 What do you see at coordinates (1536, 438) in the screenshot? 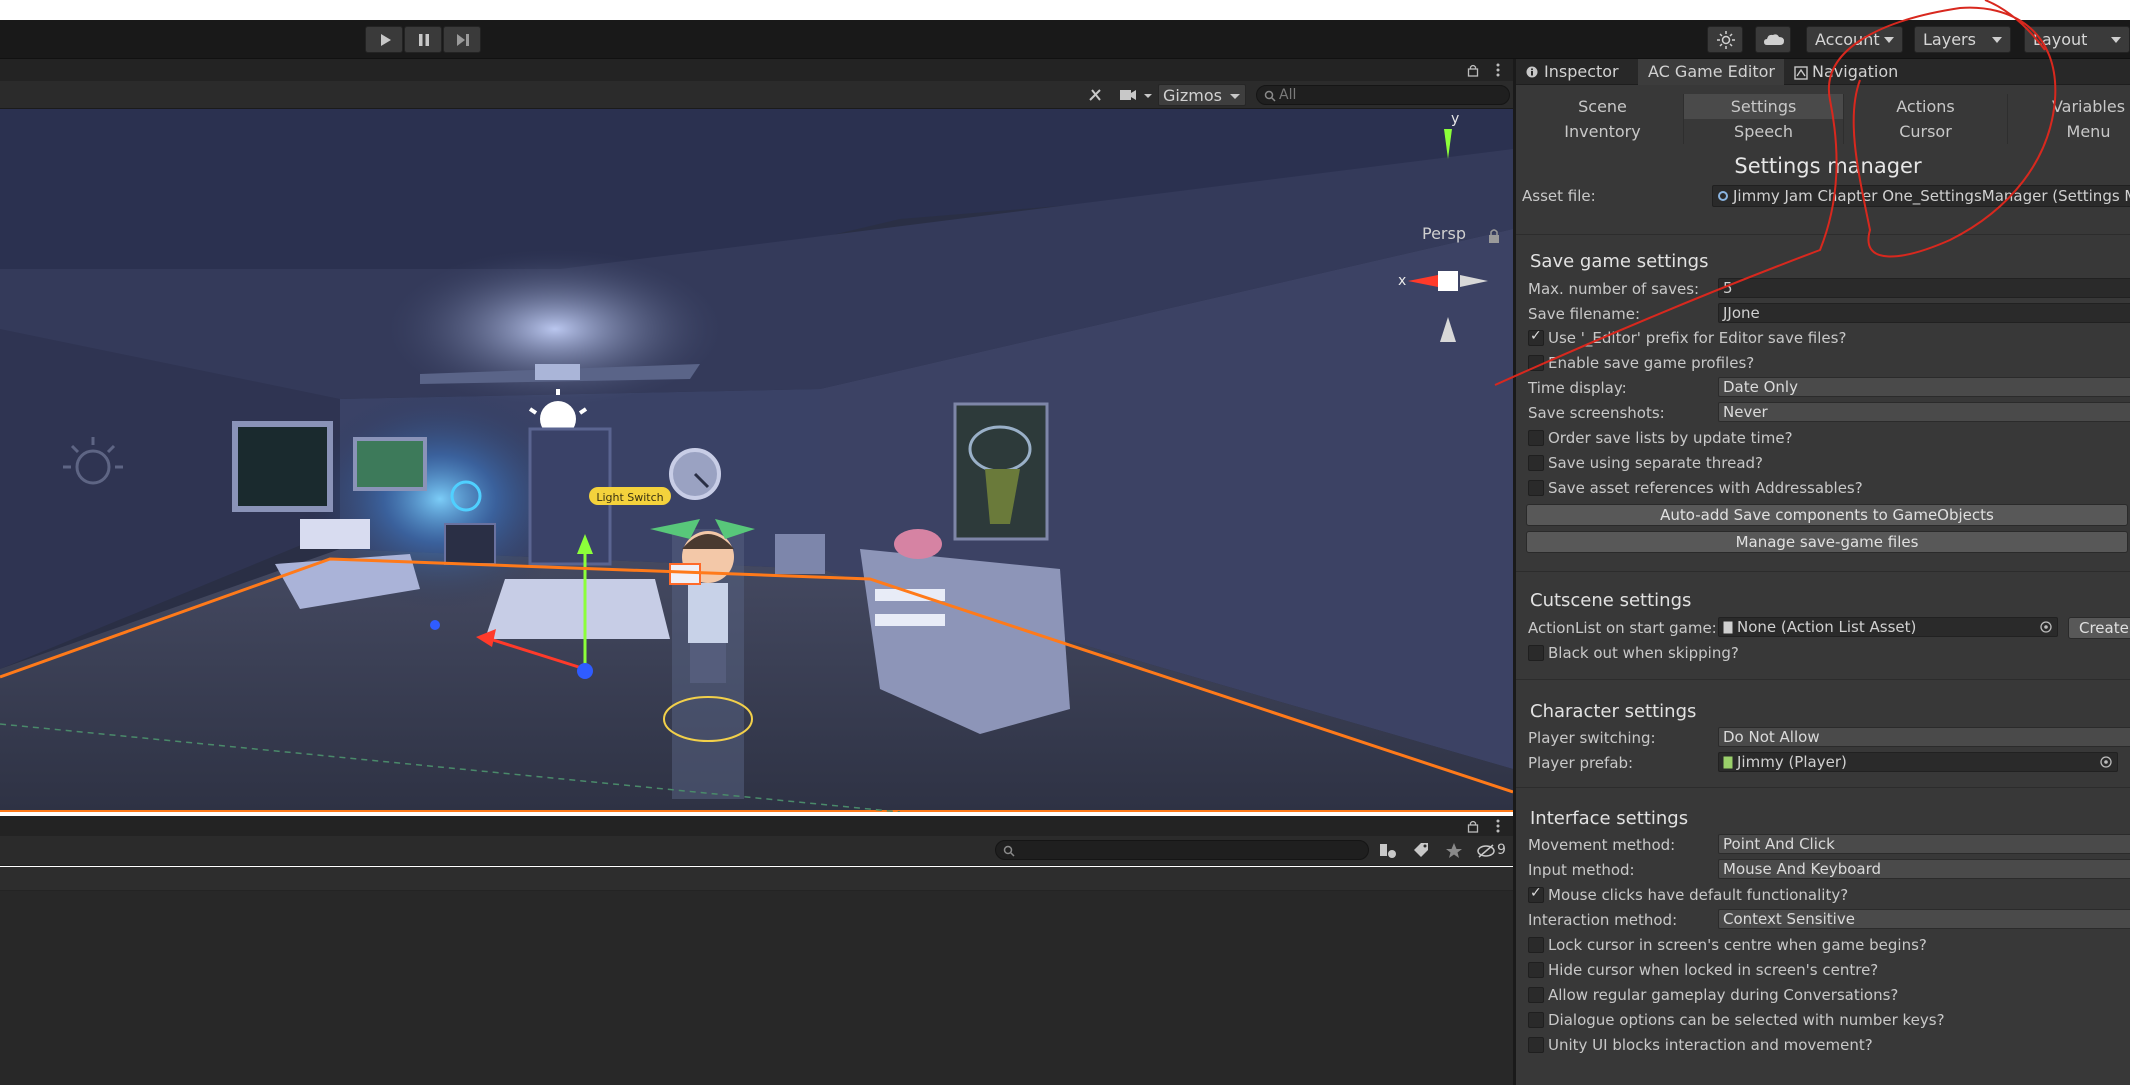
I see `order-saves-checkbox` at bounding box center [1536, 438].